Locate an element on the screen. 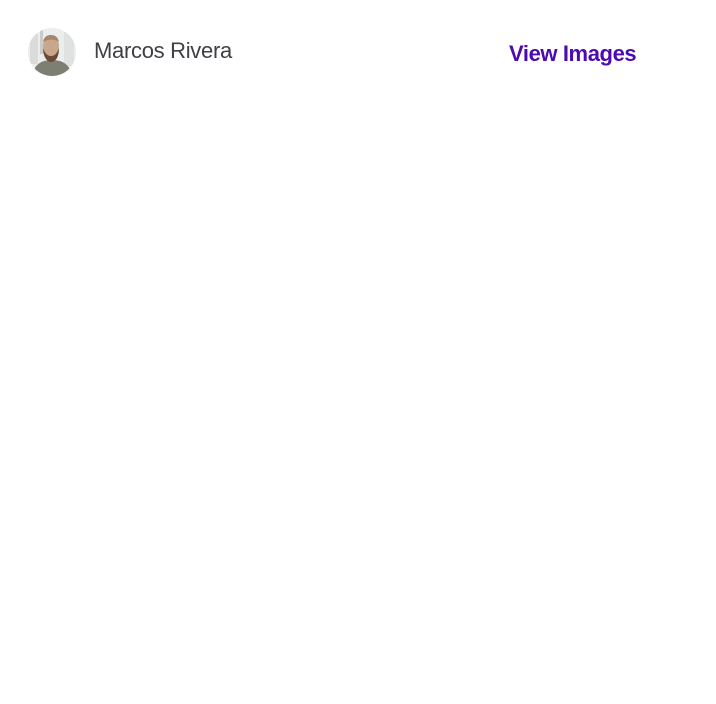 This screenshot has width=716, height=704. avatar-photo-icon is located at coordinates (52, 52).